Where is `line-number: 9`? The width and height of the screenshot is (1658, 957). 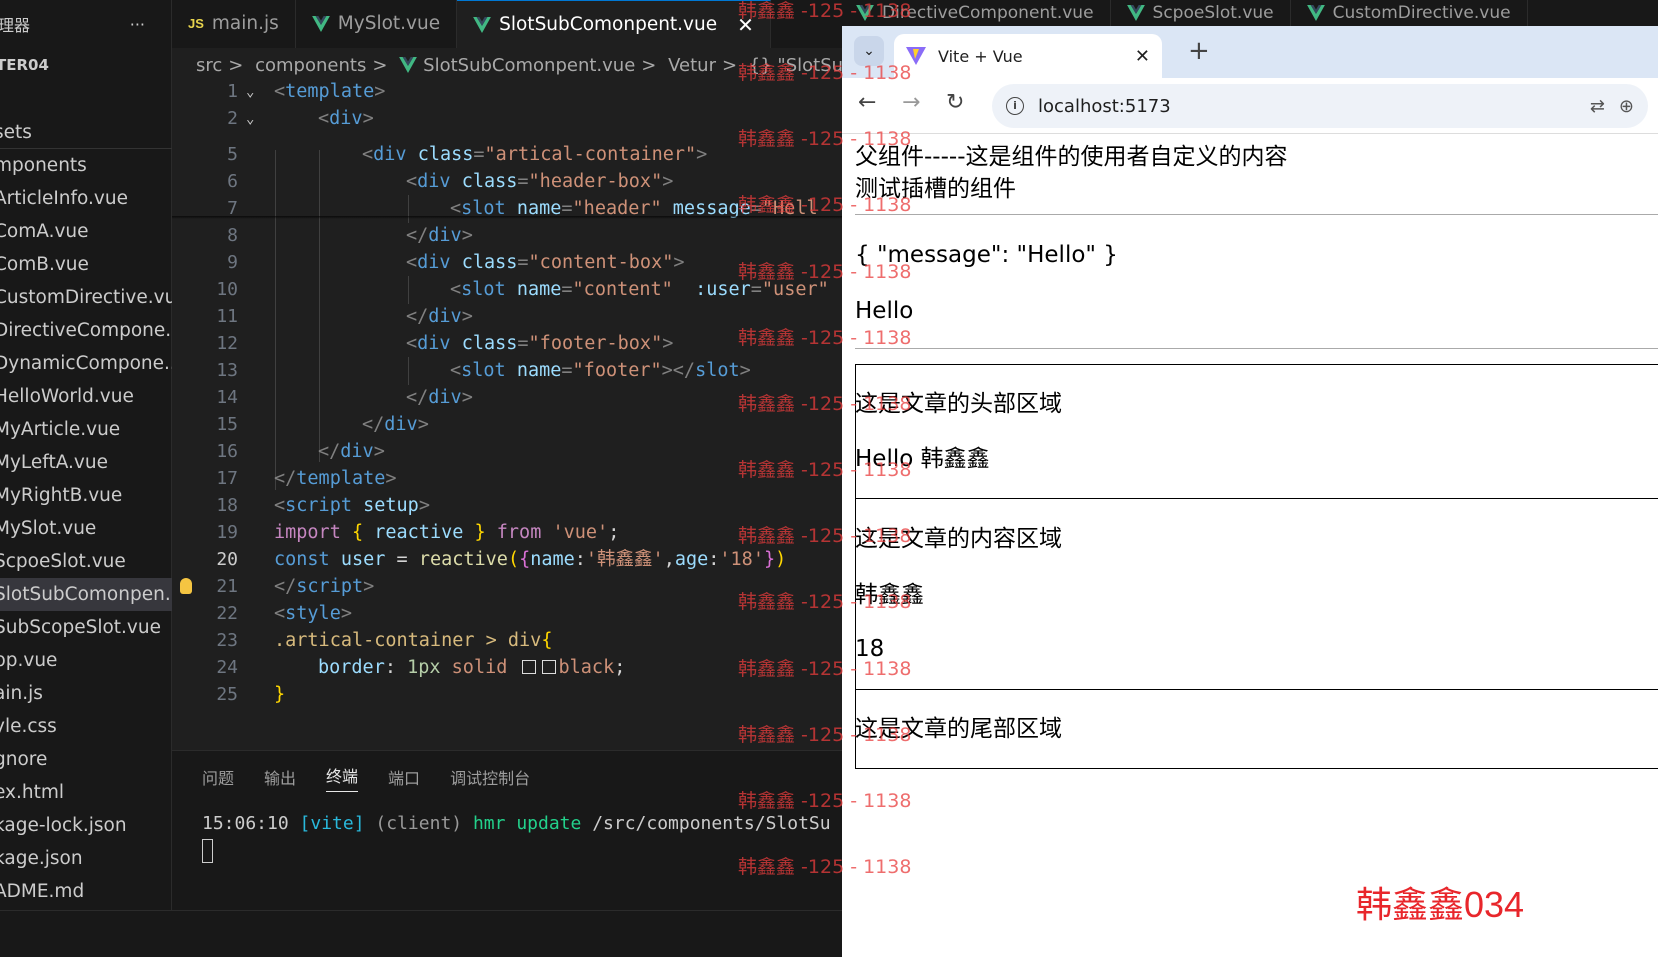 line-number: 9 is located at coordinates (232, 262).